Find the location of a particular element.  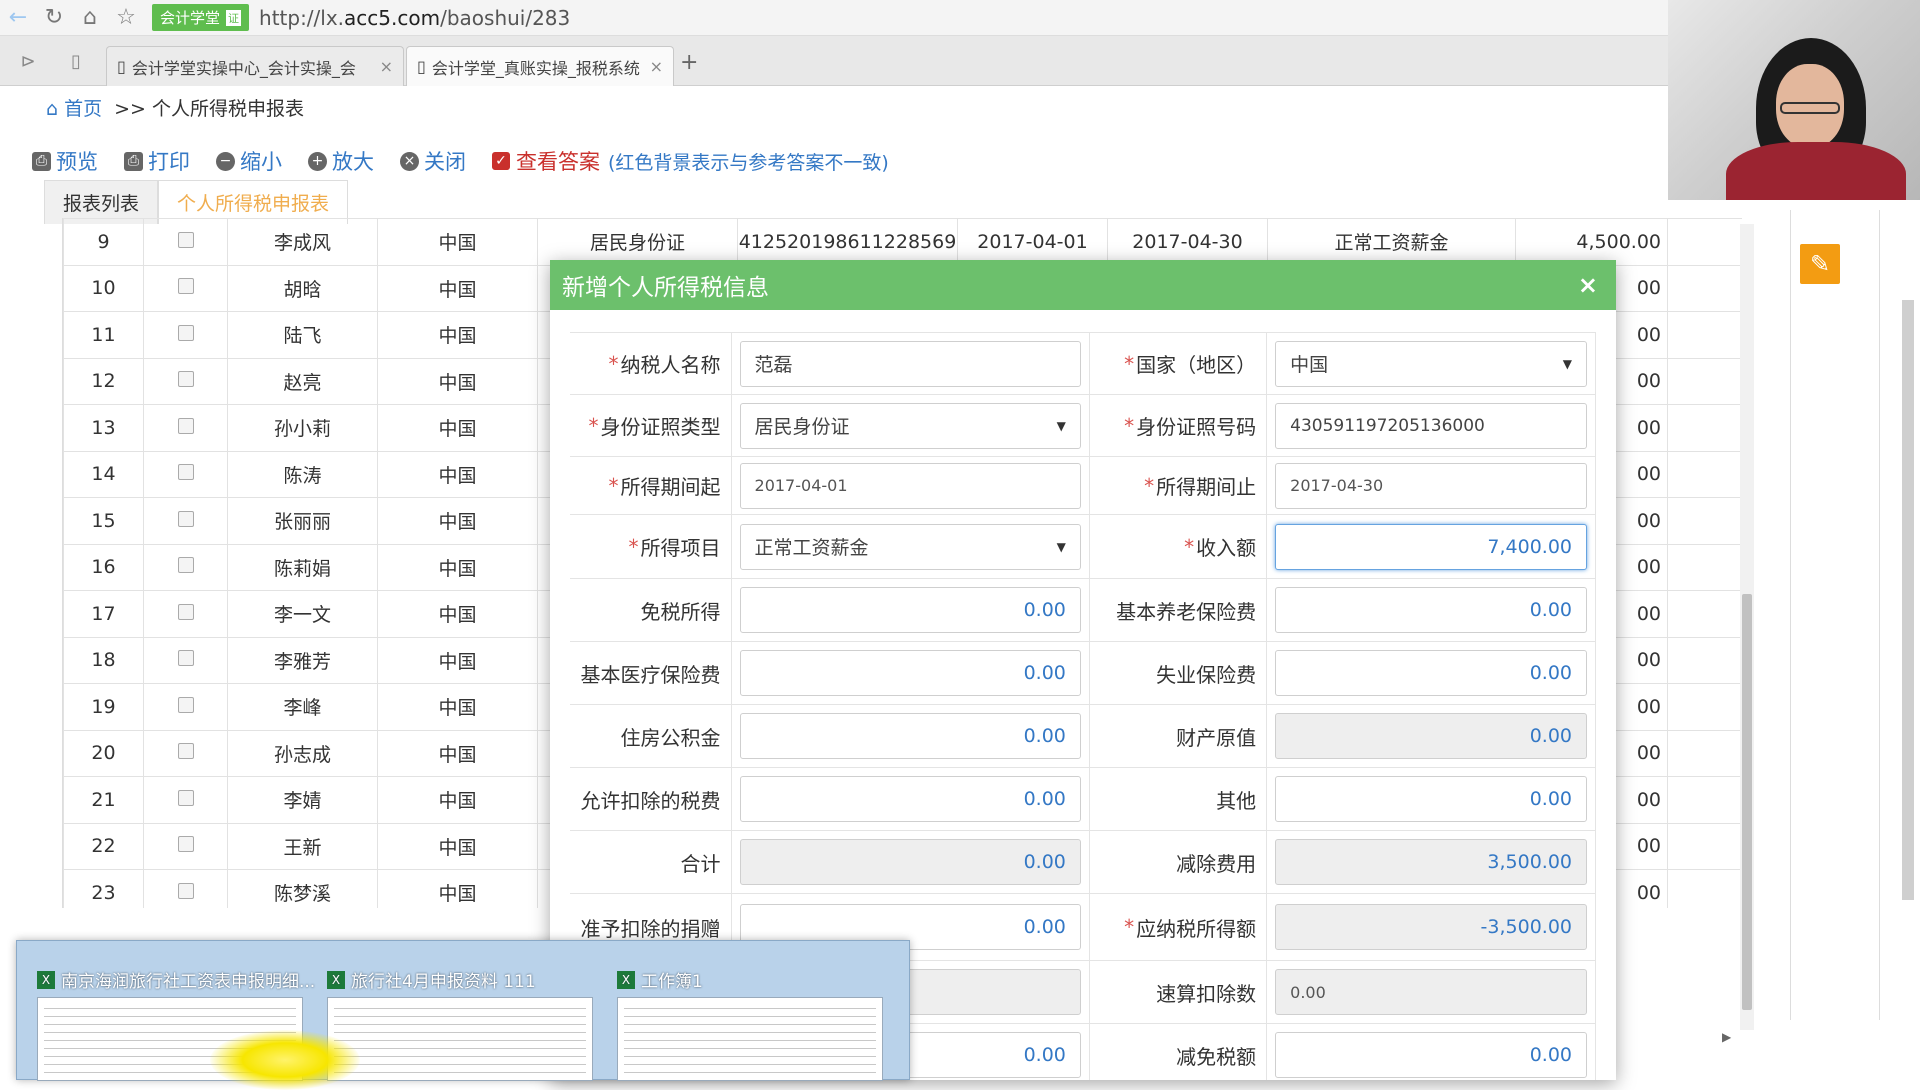

id-type-select: 居民身份证 ▼ is located at coordinates (910, 425).